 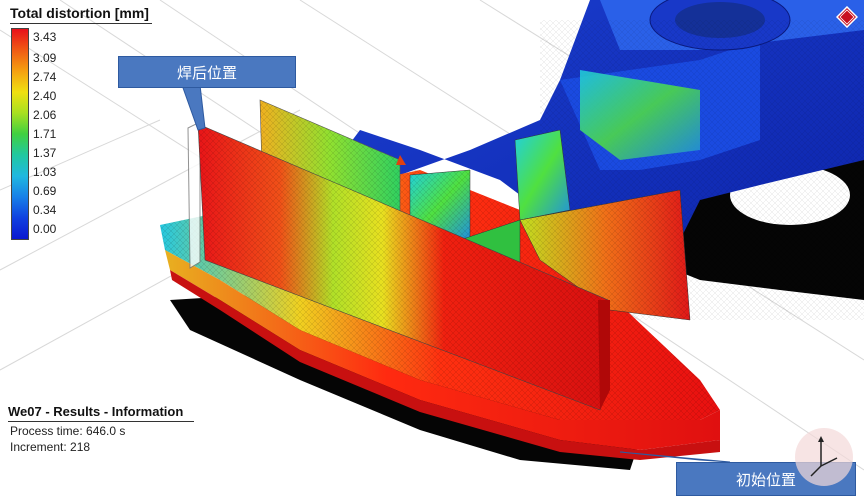 I want to click on tick-label: 3.09, so click(x=45, y=58).